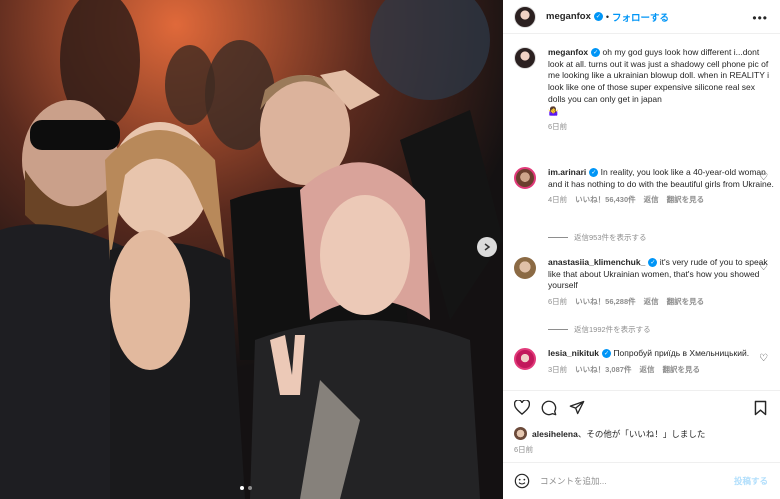 The height and width of the screenshot is (499, 780). I want to click on follow-button: フォローする, so click(640, 17).